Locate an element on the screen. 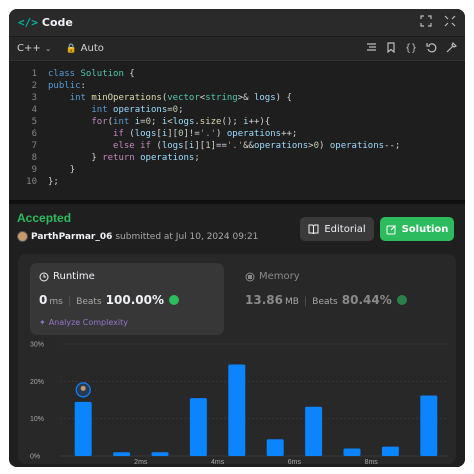 Image resolution: width=474 pixels, height=474 pixels. language-select: C++ is located at coordinates (29, 48).